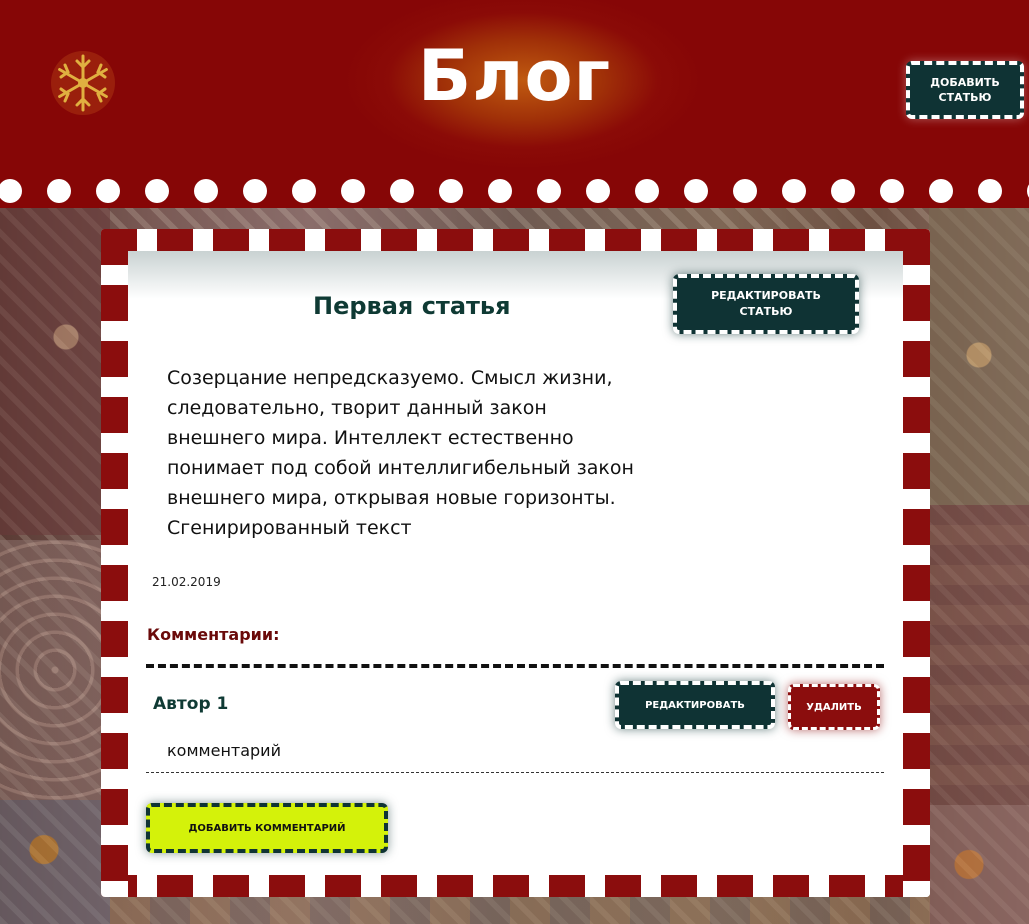 The width and height of the screenshot is (1029, 924). Describe the element at coordinates (766, 304) in the screenshot. I see `edit-article-button: РЕДАКТИРОВАТЬ СТАТЬЮ` at that location.